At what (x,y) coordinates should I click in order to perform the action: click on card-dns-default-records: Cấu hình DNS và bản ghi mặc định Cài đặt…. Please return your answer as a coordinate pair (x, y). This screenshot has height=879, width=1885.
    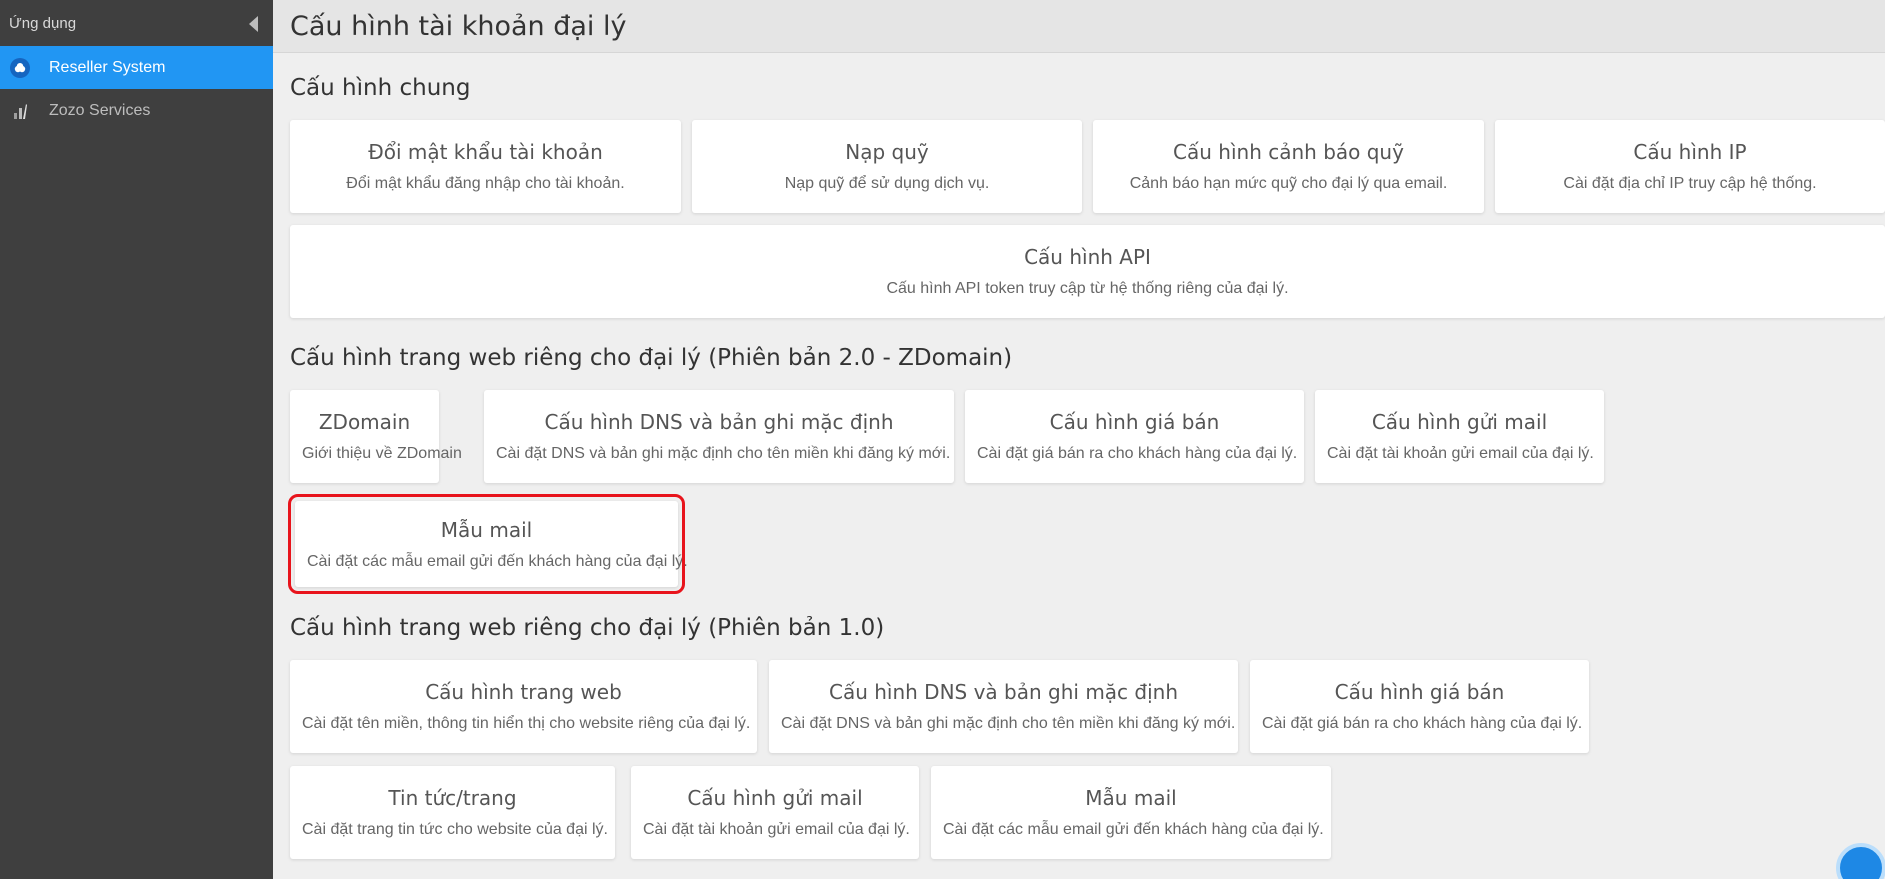
    Looking at the image, I should click on (719, 436).